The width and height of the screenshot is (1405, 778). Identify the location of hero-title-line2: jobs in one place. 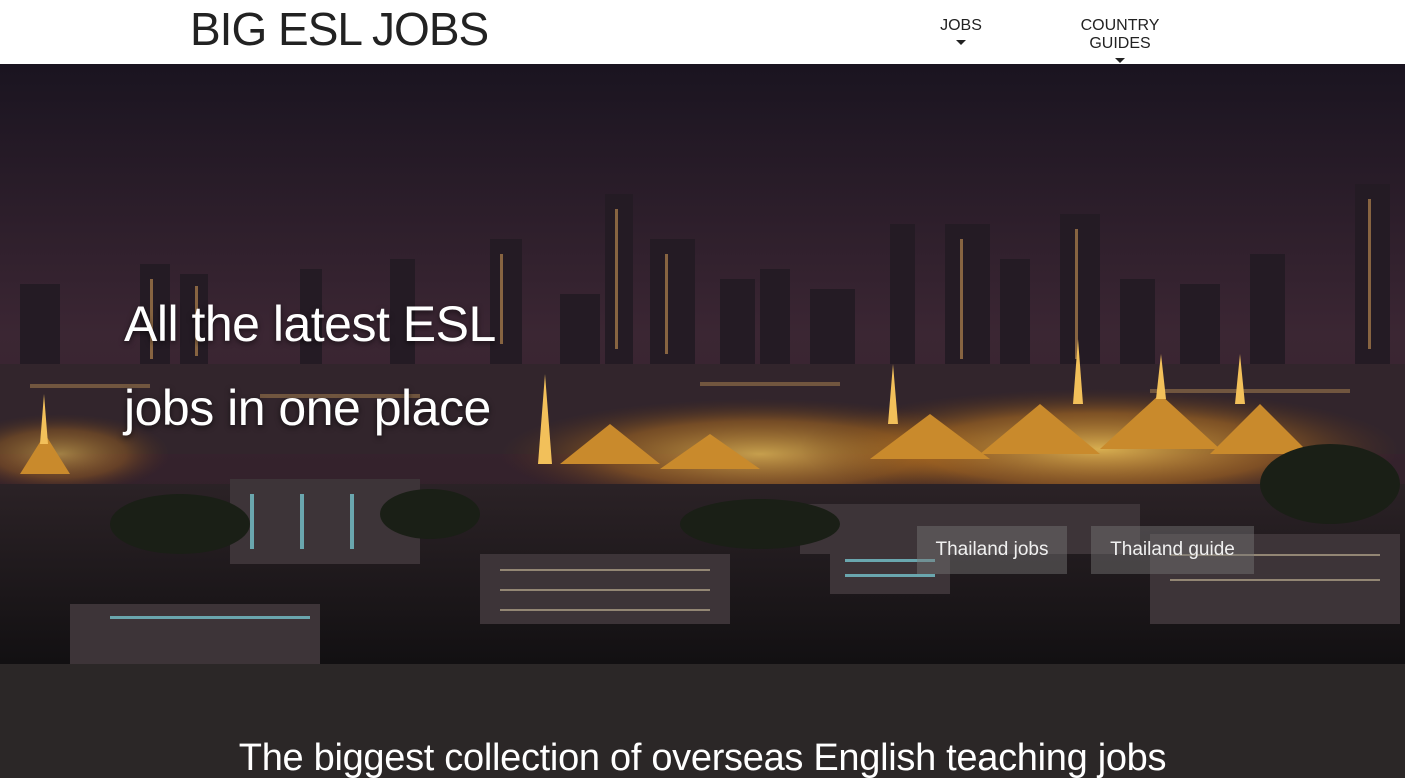
(307, 408).